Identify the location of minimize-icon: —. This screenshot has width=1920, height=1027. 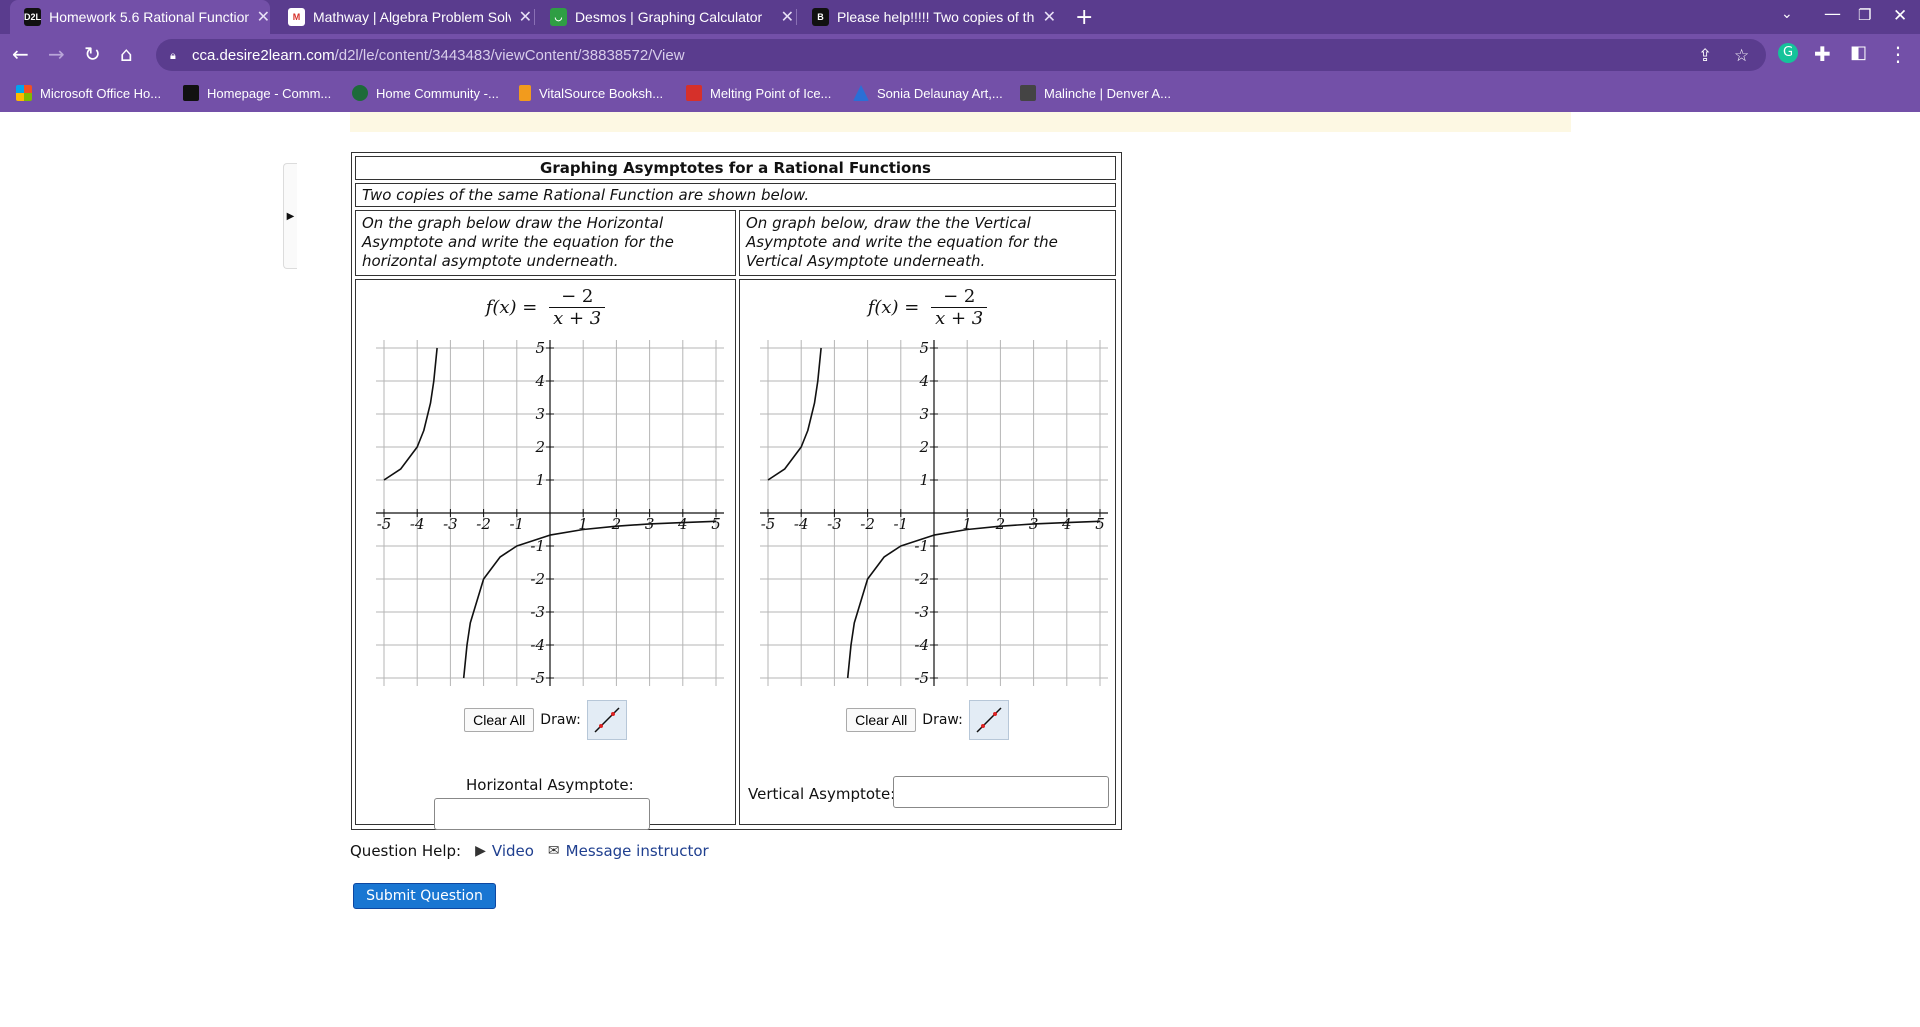
(1832, 14).